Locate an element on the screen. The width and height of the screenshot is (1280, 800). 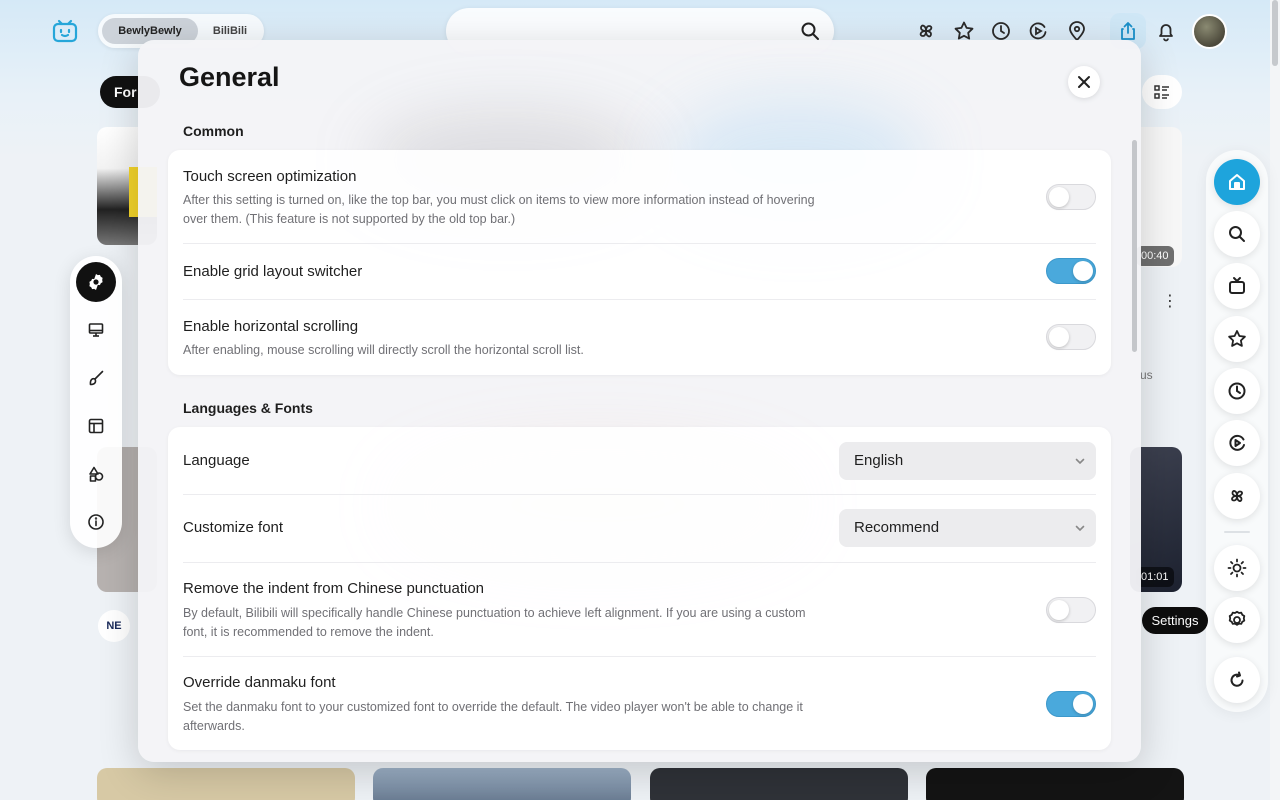
layout-icon is located at coordinates (96, 426).